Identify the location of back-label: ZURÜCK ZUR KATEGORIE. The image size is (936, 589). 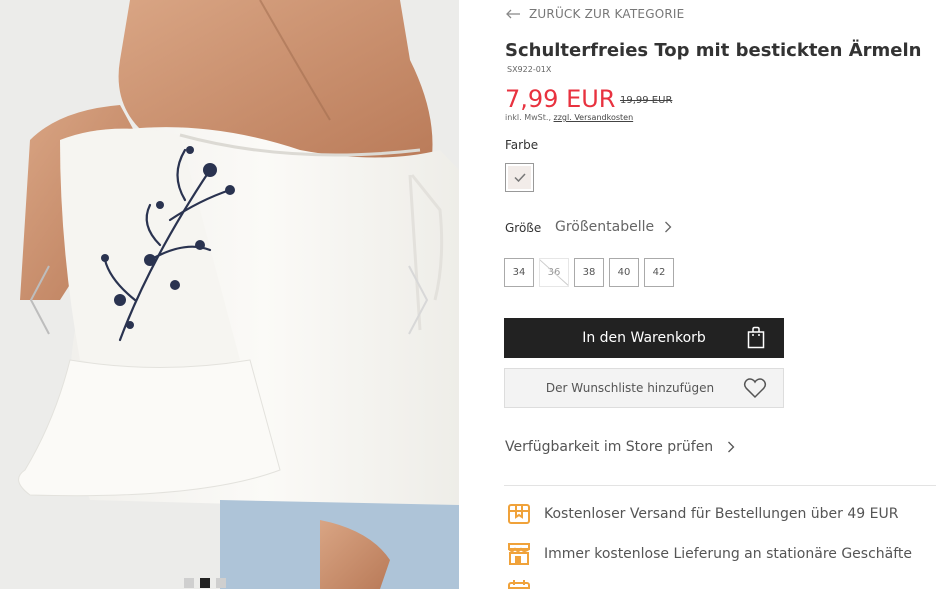
(607, 14).